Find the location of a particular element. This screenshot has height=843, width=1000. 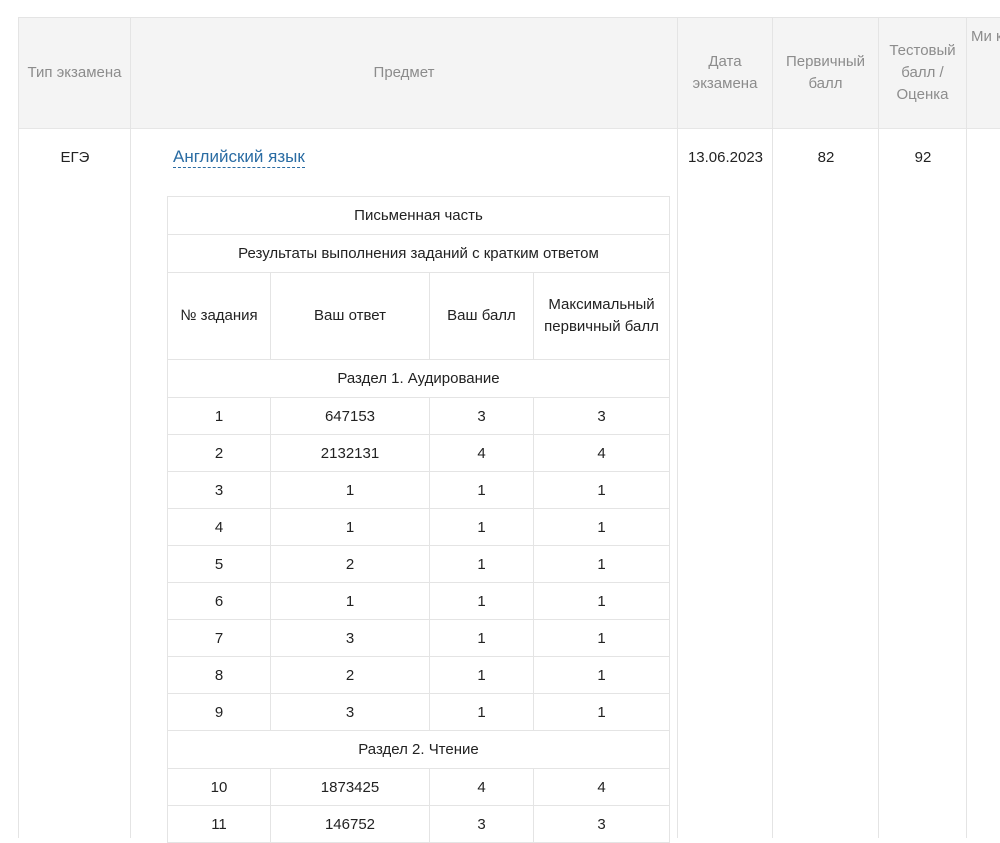

table-row: 5211 is located at coordinates (418, 564).